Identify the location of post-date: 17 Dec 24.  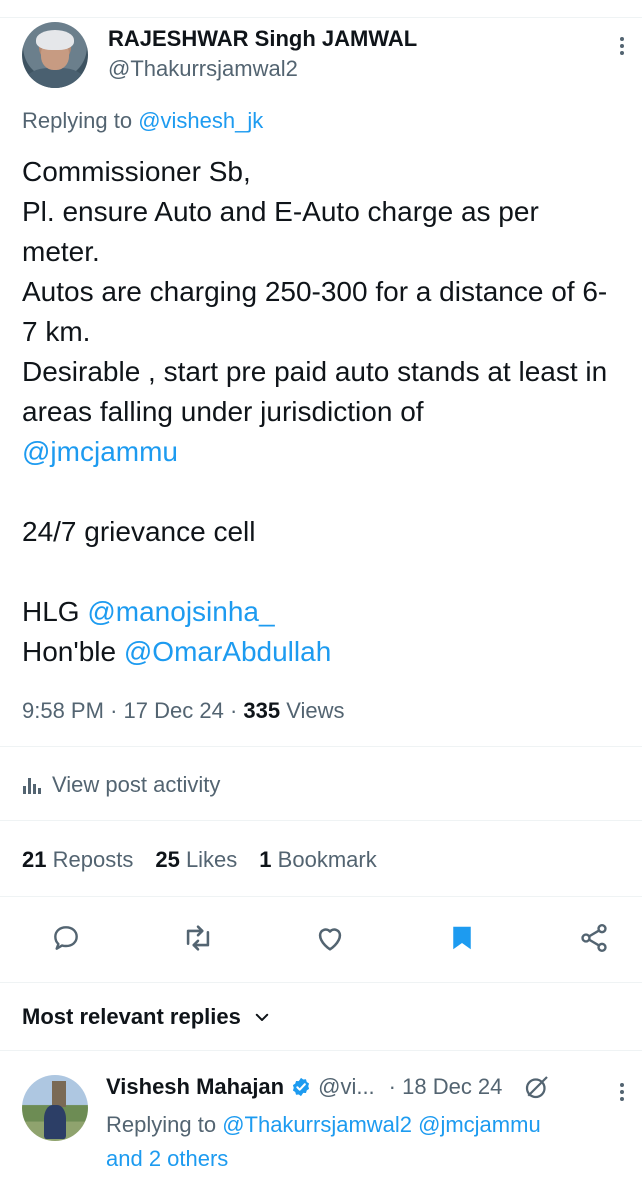
(174, 710).